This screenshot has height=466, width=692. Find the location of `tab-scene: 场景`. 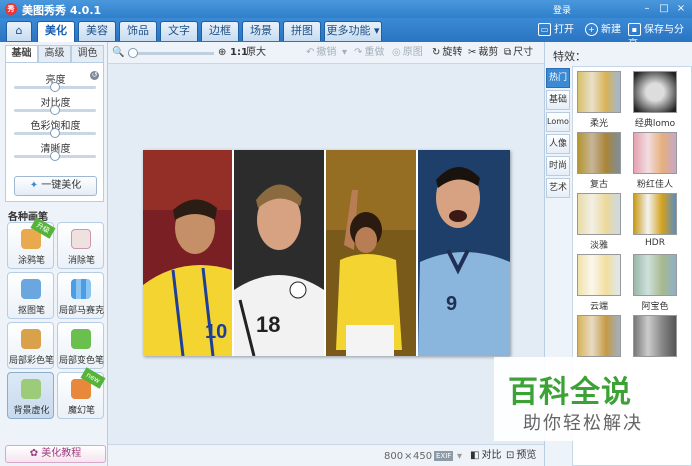

tab-scene: 场景 is located at coordinates (261, 31).